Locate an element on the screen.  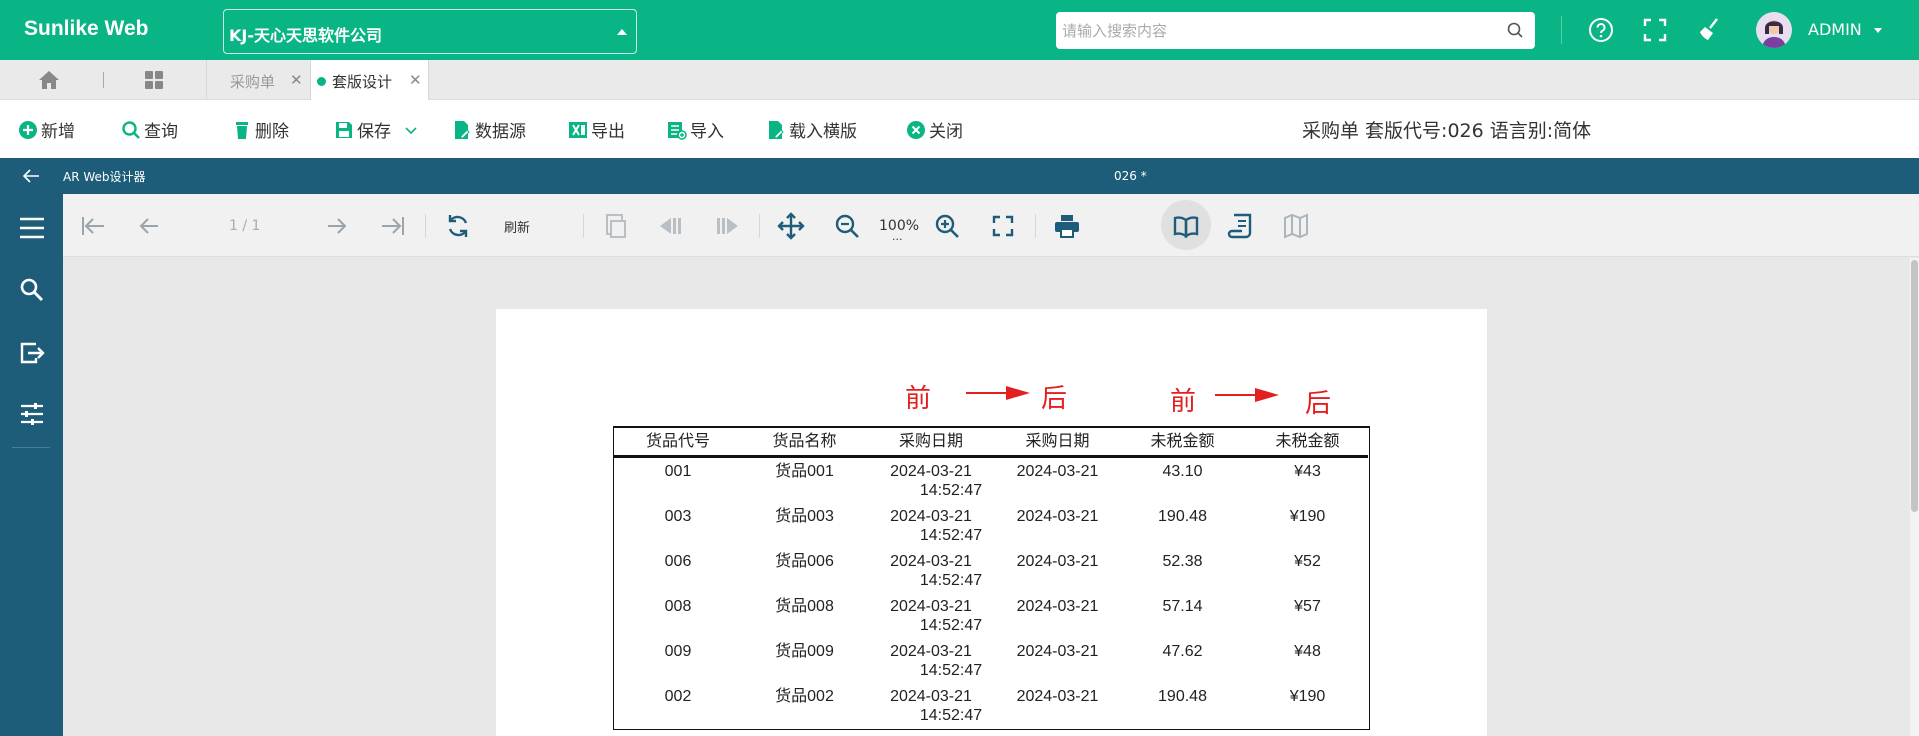
load-landscape-button: 载入横版 is located at coordinates (811, 129).